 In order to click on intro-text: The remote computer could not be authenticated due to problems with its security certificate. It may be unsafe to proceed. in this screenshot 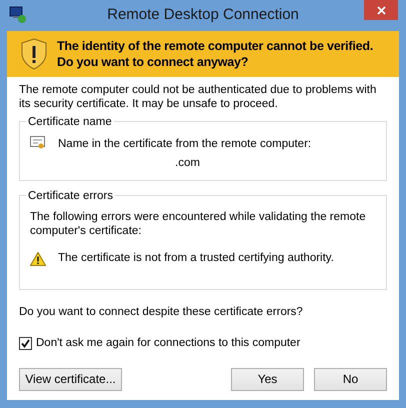, I will do `click(198, 97)`.